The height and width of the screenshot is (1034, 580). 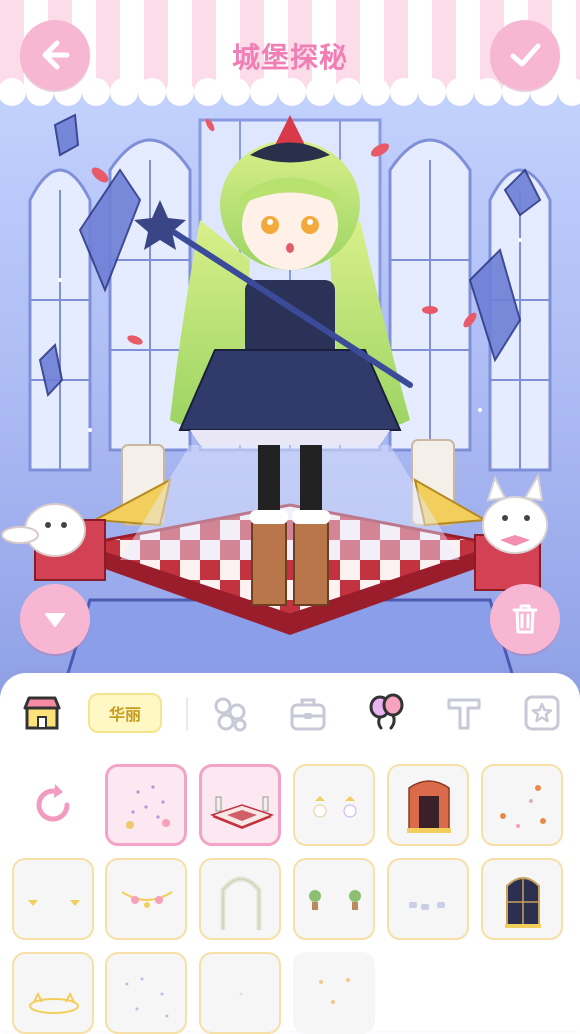 I want to click on reset-icon, so click(x=53, y=803).